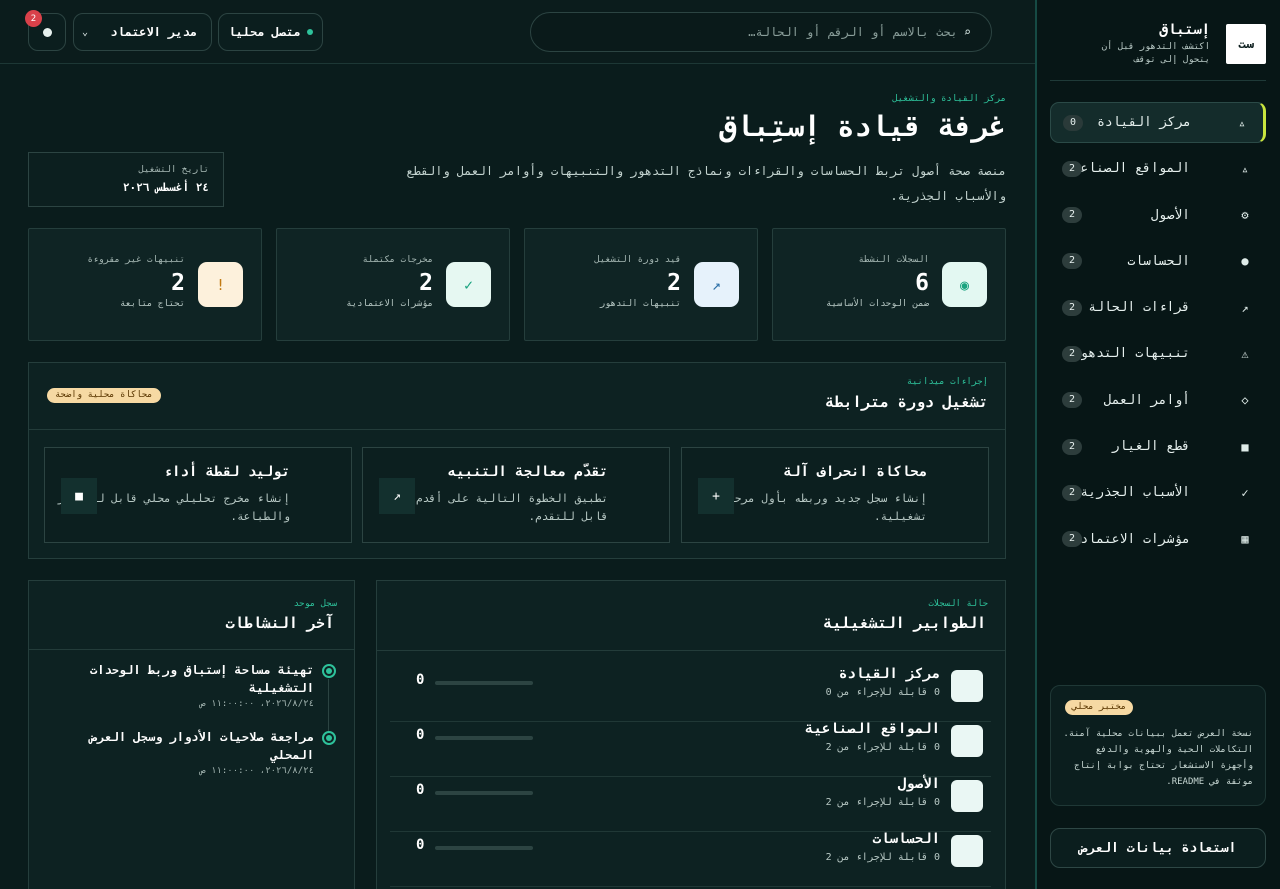 This screenshot has width=1280, height=889. Describe the element at coordinates (1158, 307) in the screenshot. I see `sidebar-item: ↗ قراءات الحالة 2` at that location.